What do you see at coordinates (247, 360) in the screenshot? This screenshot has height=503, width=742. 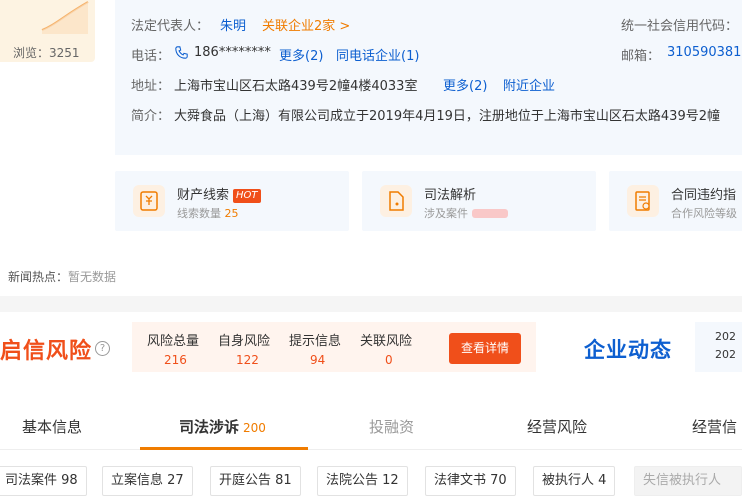 I see `risk-stat-value: 122` at bounding box center [247, 360].